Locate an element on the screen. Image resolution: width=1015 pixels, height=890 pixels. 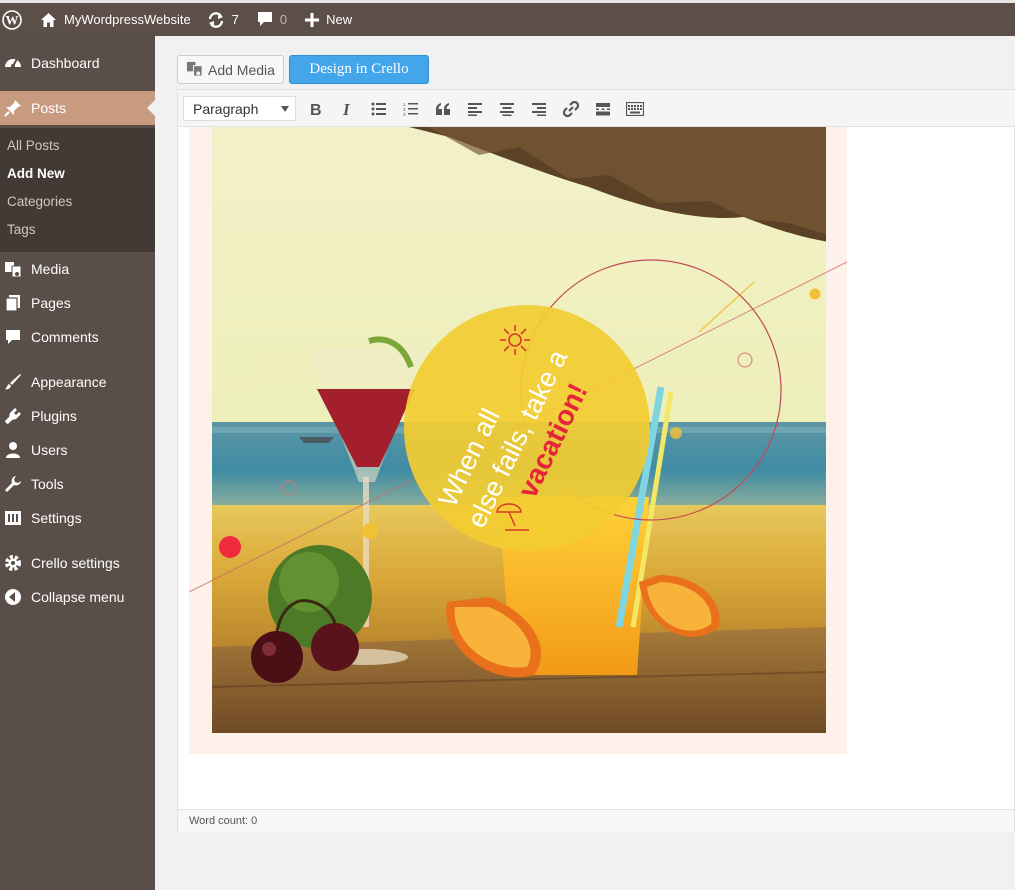
new-label: New is located at coordinates (339, 19).